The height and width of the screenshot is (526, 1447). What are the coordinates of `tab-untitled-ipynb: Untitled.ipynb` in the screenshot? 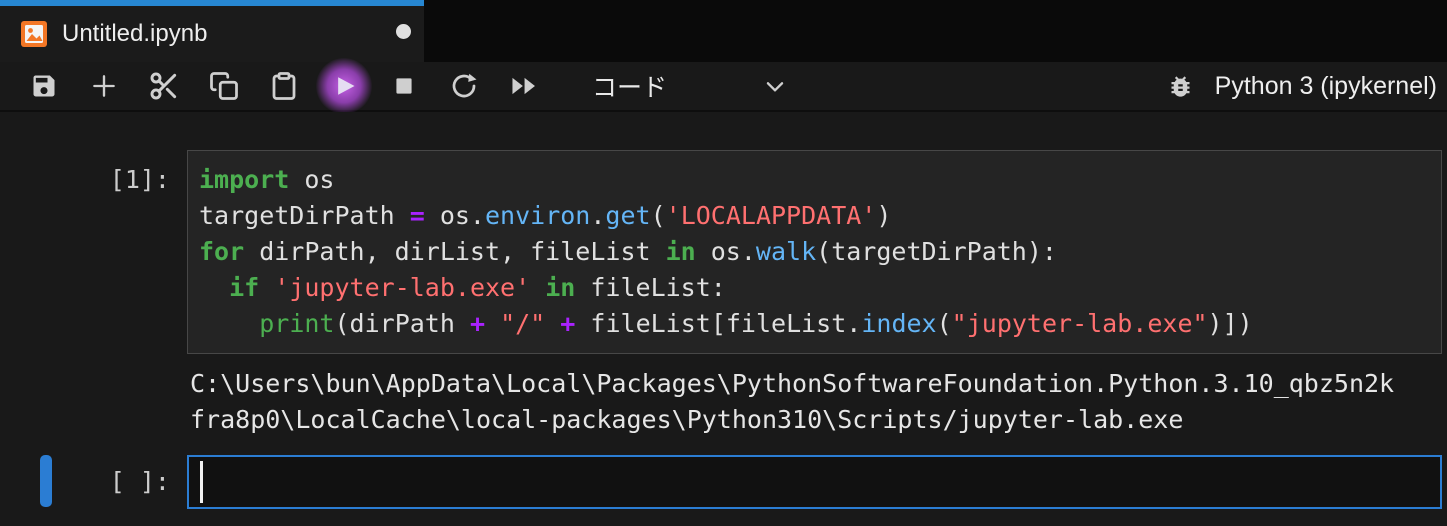 It's located at (212, 31).